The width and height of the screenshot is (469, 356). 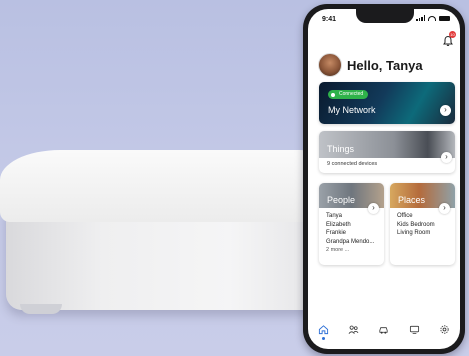 I want to click on nav-home, so click(x=323, y=331).